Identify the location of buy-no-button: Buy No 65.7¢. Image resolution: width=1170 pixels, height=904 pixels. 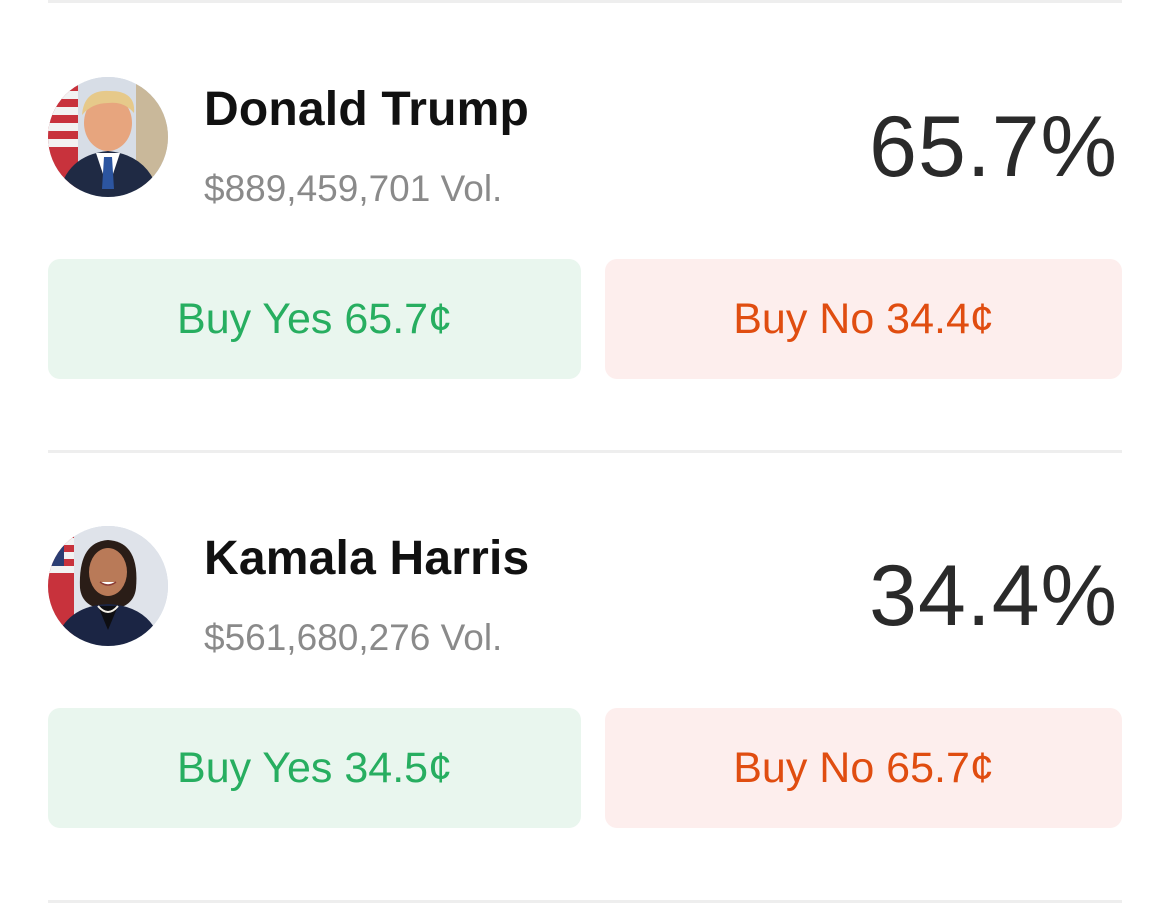
(863, 768).